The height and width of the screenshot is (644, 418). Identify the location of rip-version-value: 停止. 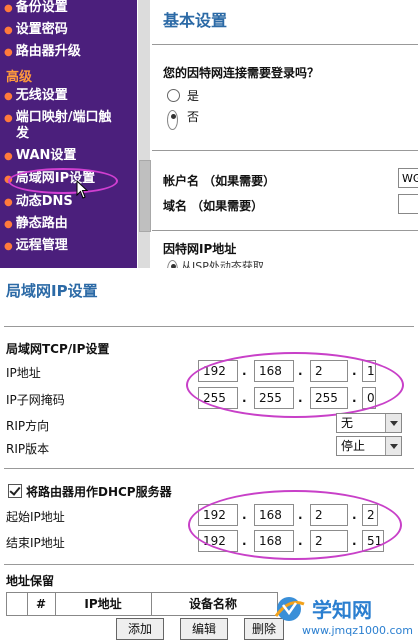
(353, 446).